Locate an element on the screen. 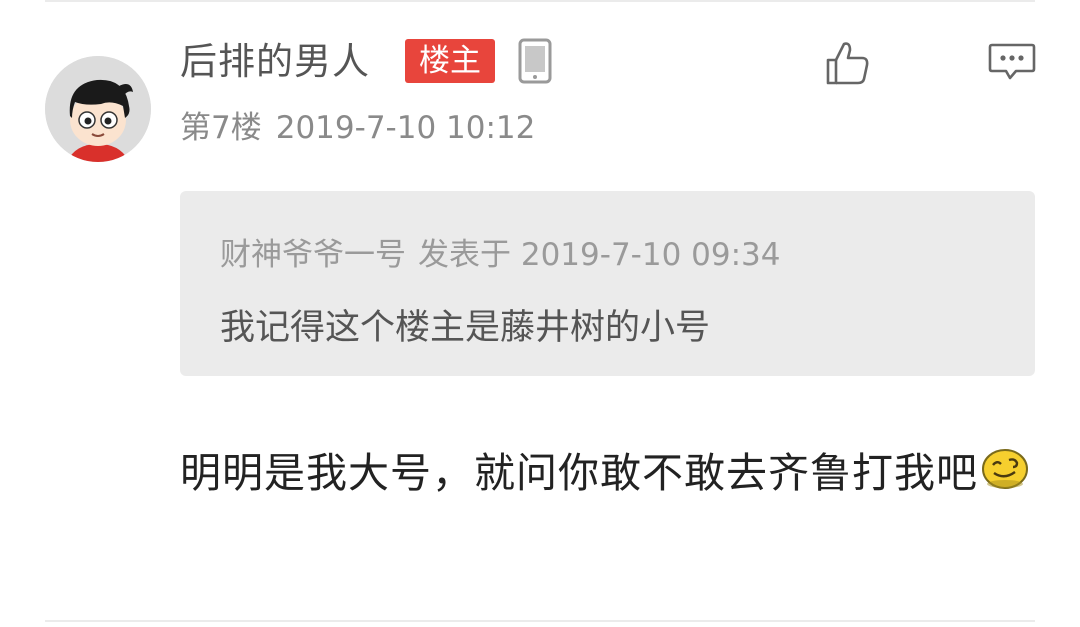 This screenshot has height=627, width=1080. wink-emoji-icon is located at coordinates (1005, 476).